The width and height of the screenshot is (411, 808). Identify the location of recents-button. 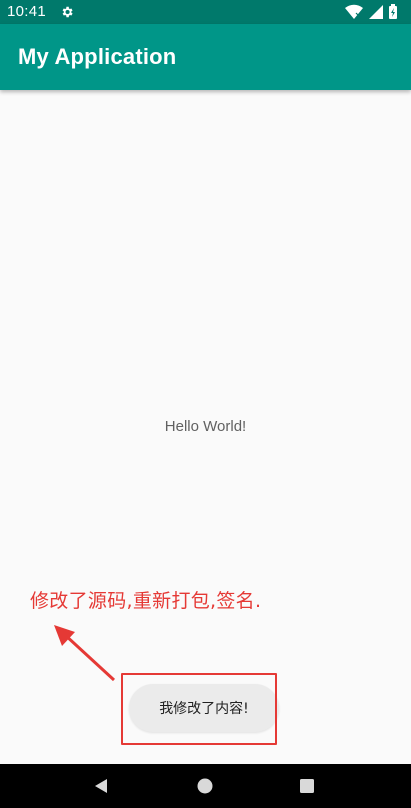
(307, 786).